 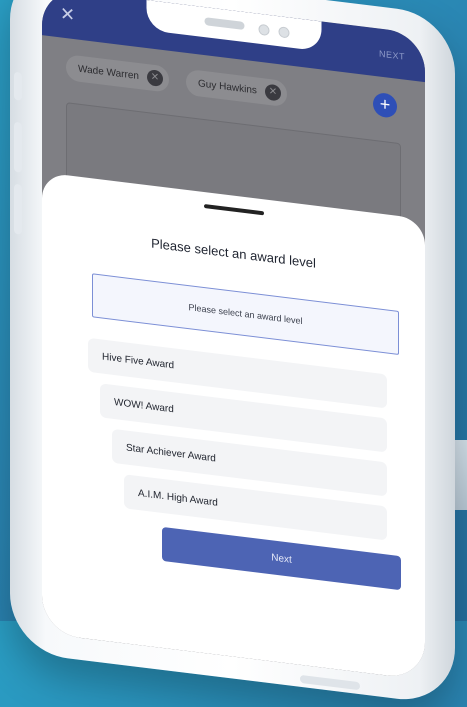 I want to click on volume-up-button, so click(x=18, y=147).